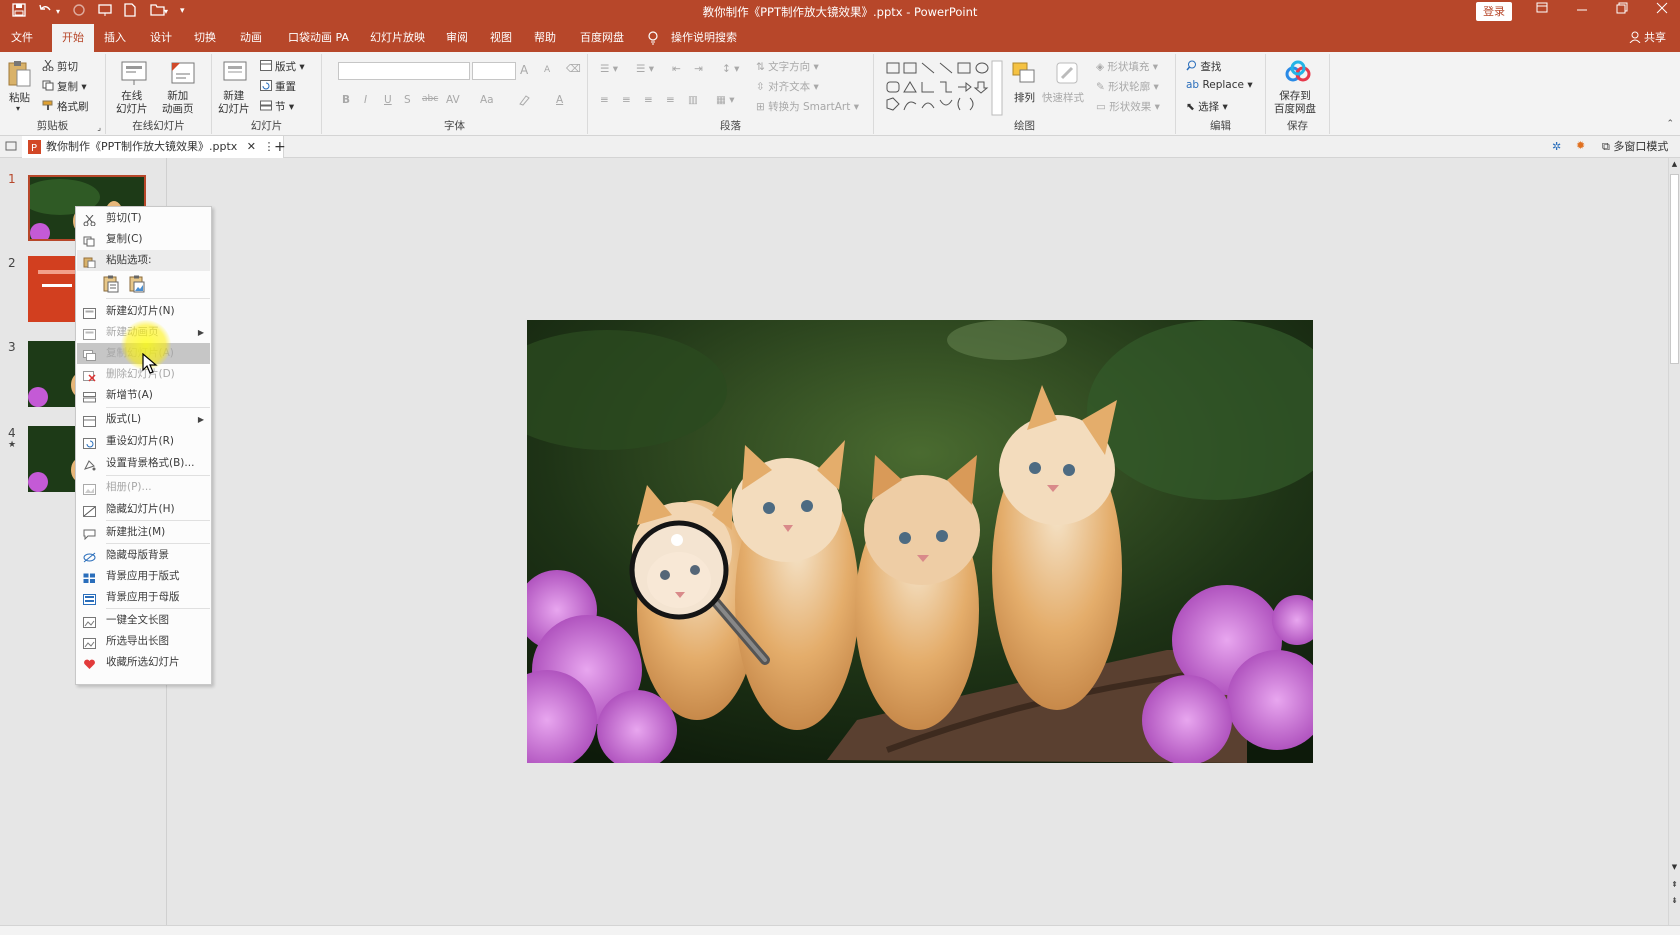  I want to click on layout-button: 版式 ▾, so click(282, 66).